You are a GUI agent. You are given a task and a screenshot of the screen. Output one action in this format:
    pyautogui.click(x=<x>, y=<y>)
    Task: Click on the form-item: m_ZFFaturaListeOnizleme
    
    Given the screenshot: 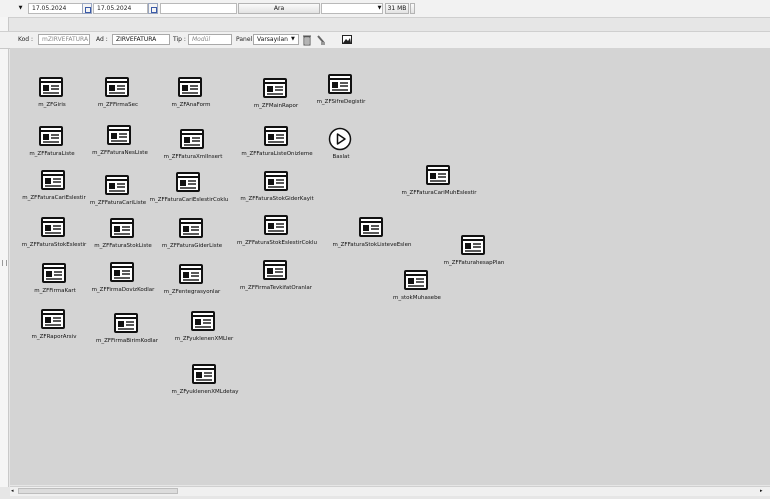 What is the action you would take?
    pyautogui.click(x=277, y=141)
    